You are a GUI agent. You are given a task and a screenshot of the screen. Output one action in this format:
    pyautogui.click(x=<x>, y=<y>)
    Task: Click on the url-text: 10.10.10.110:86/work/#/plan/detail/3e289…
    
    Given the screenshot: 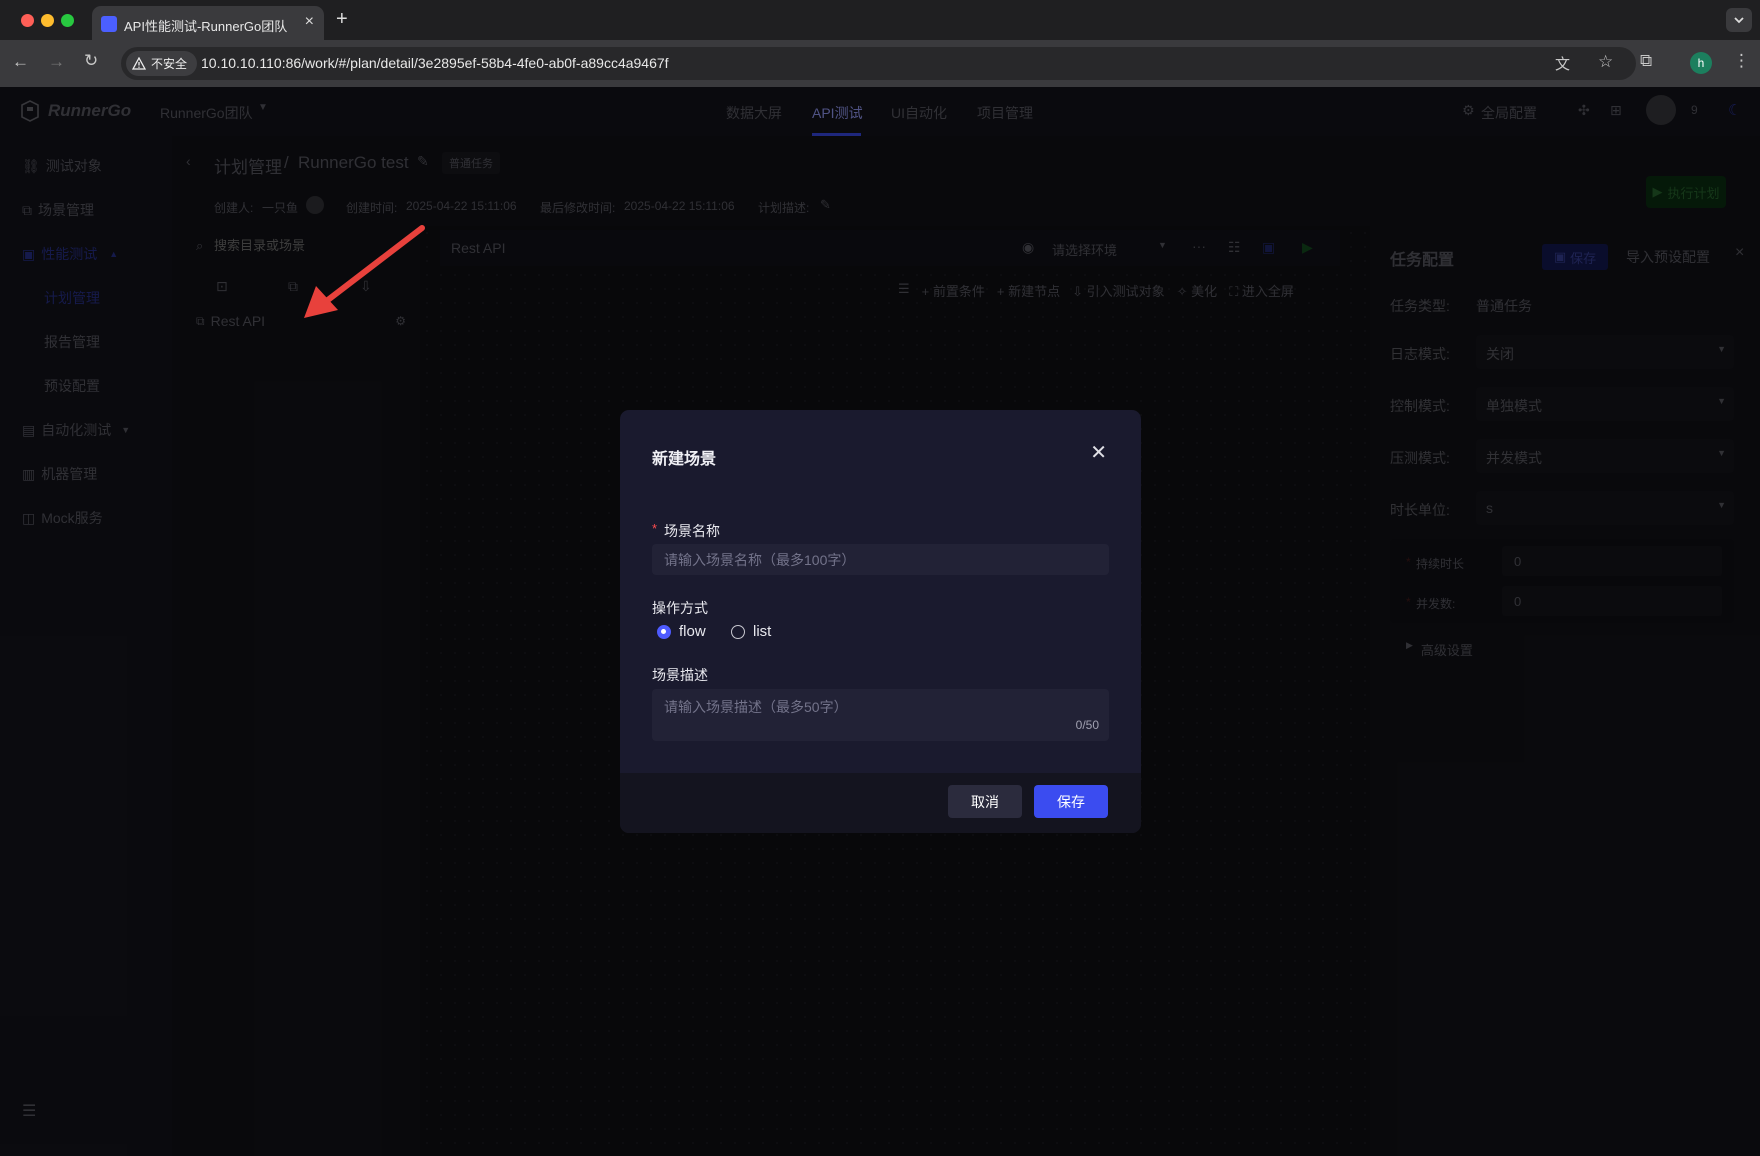 What is the action you would take?
    pyautogui.click(x=435, y=63)
    